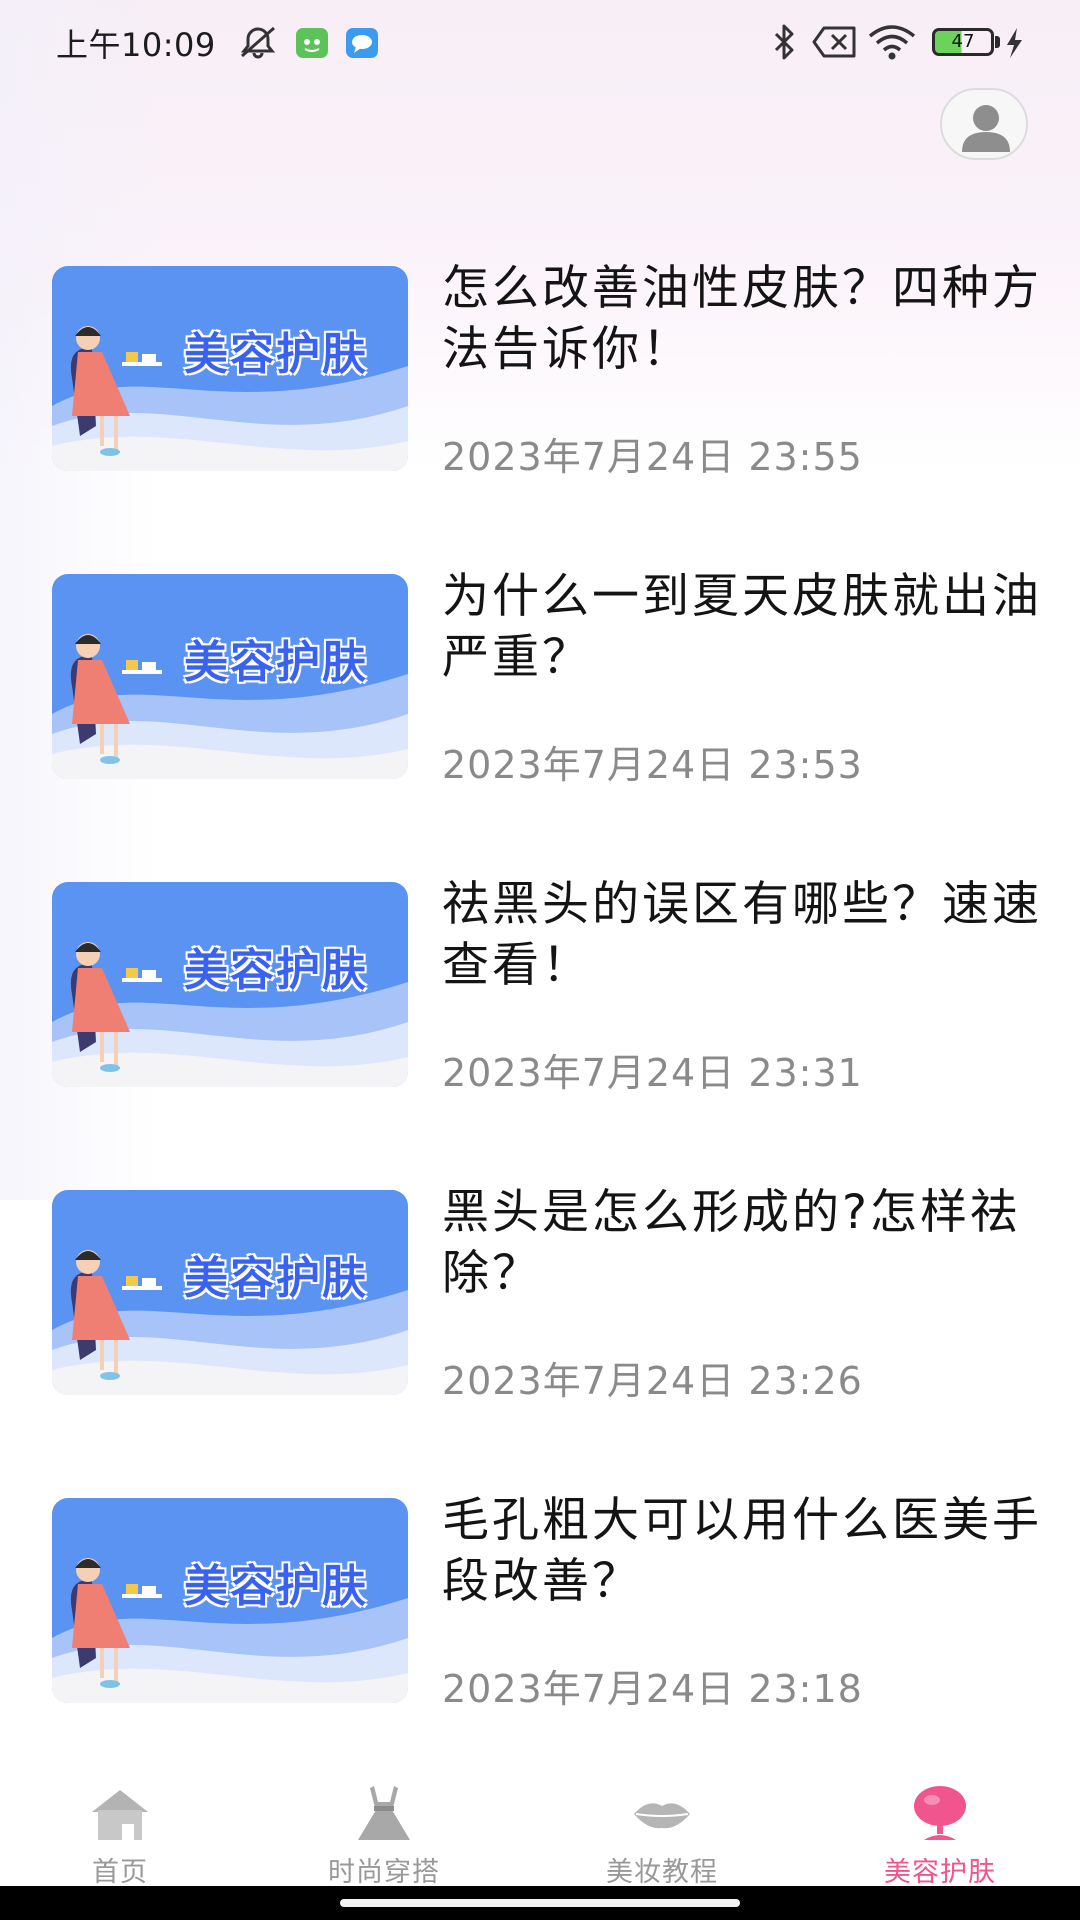  Describe the element at coordinates (136, 45) in the screenshot. I see `status-time: 上午10:09` at that location.